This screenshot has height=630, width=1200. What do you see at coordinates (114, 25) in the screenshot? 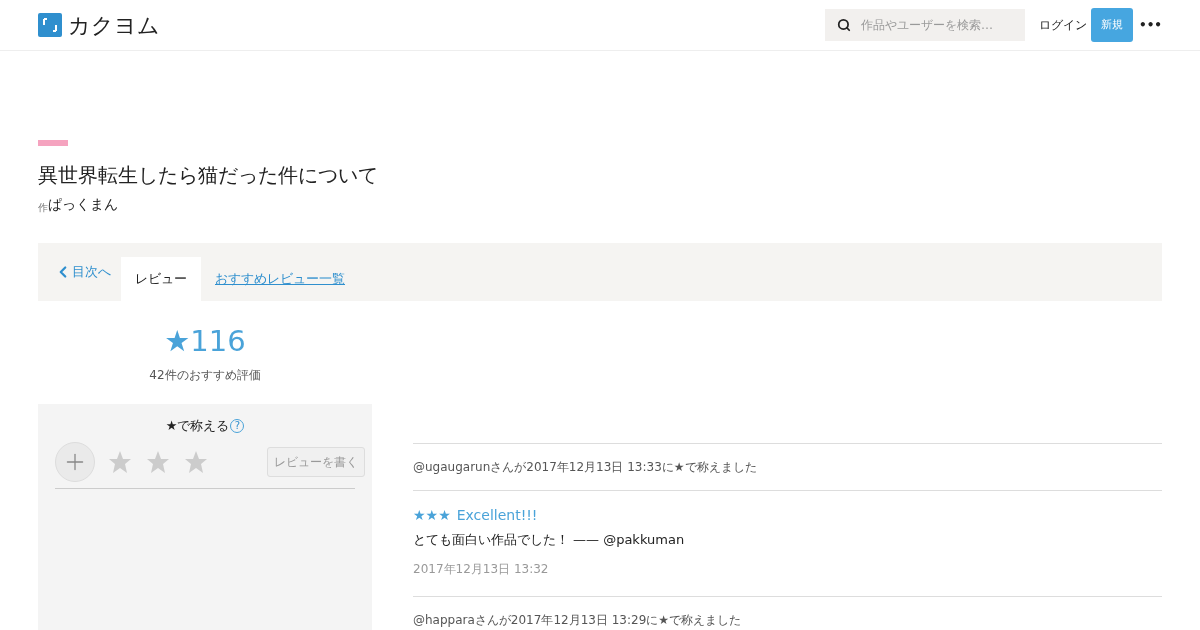
I see `logo-text: カクヨム` at bounding box center [114, 25].